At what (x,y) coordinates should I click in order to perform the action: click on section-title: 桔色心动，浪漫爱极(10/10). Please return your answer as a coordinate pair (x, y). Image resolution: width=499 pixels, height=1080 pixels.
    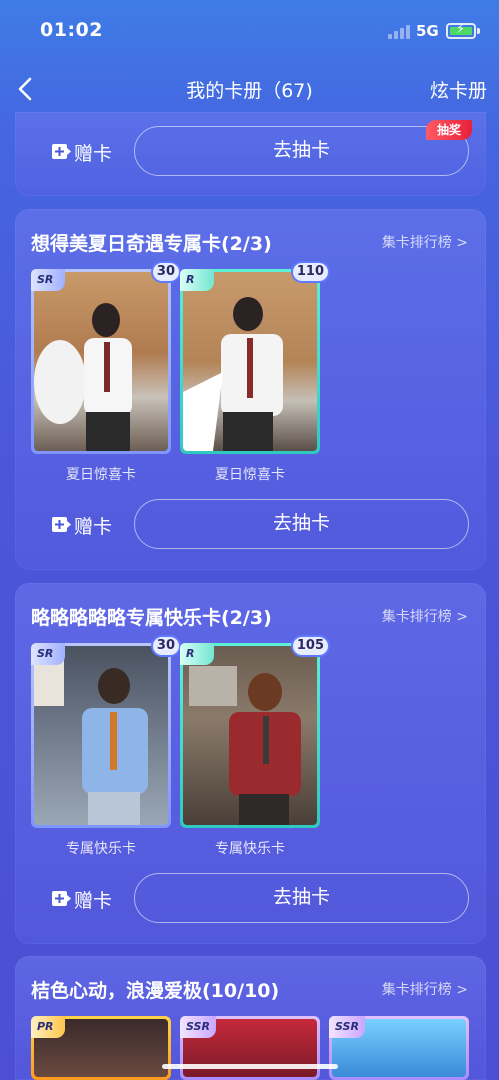
    Looking at the image, I should click on (155, 991).